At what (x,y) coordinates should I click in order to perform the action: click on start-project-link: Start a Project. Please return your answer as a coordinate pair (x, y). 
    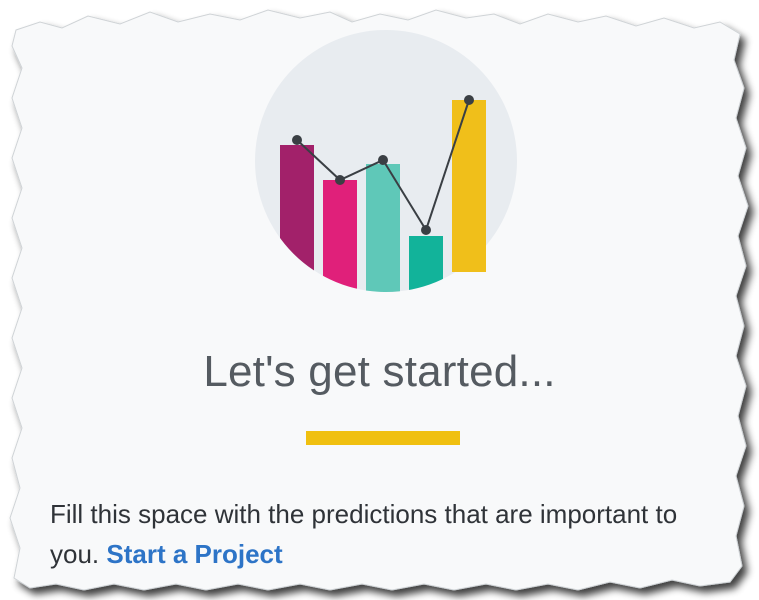
    Looking at the image, I should click on (194, 554).